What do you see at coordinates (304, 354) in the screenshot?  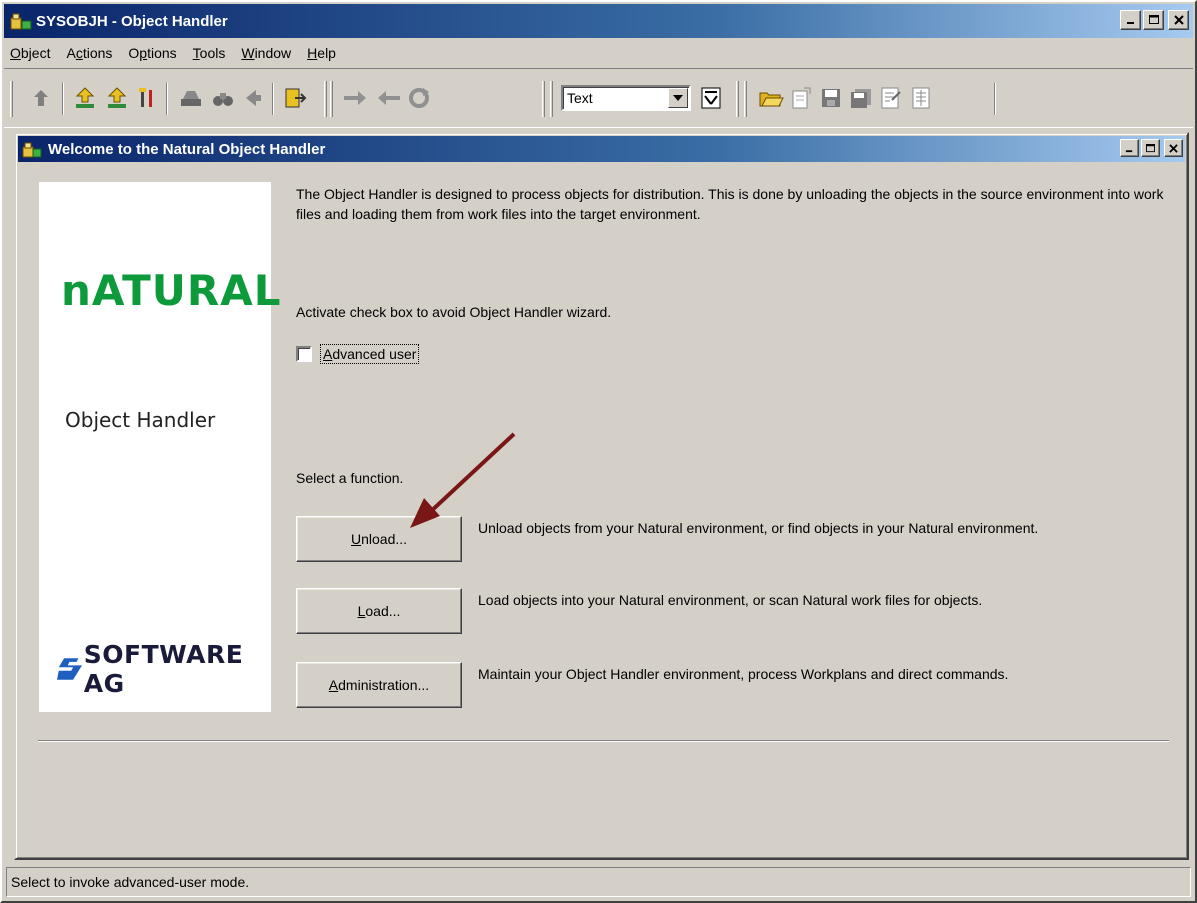 I see `advanced-user-checkbox` at bounding box center [304, 354].